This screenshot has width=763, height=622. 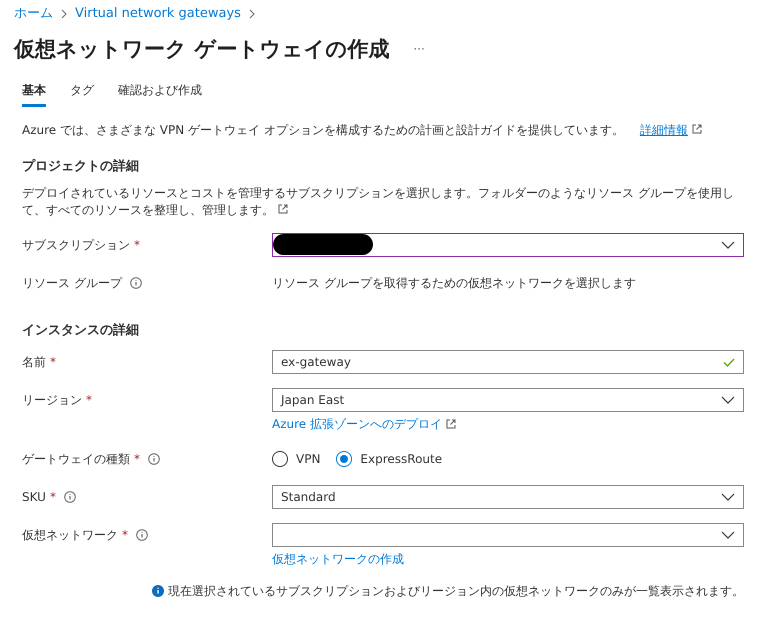 I want to click on tab: 確認および作成, so click(x=160, y=94).